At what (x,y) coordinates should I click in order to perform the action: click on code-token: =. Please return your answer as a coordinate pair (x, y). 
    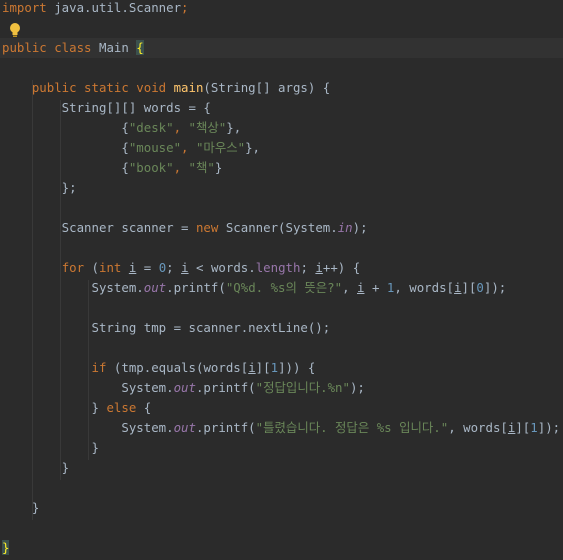
    Looking at the image, I should click on (147, 267).